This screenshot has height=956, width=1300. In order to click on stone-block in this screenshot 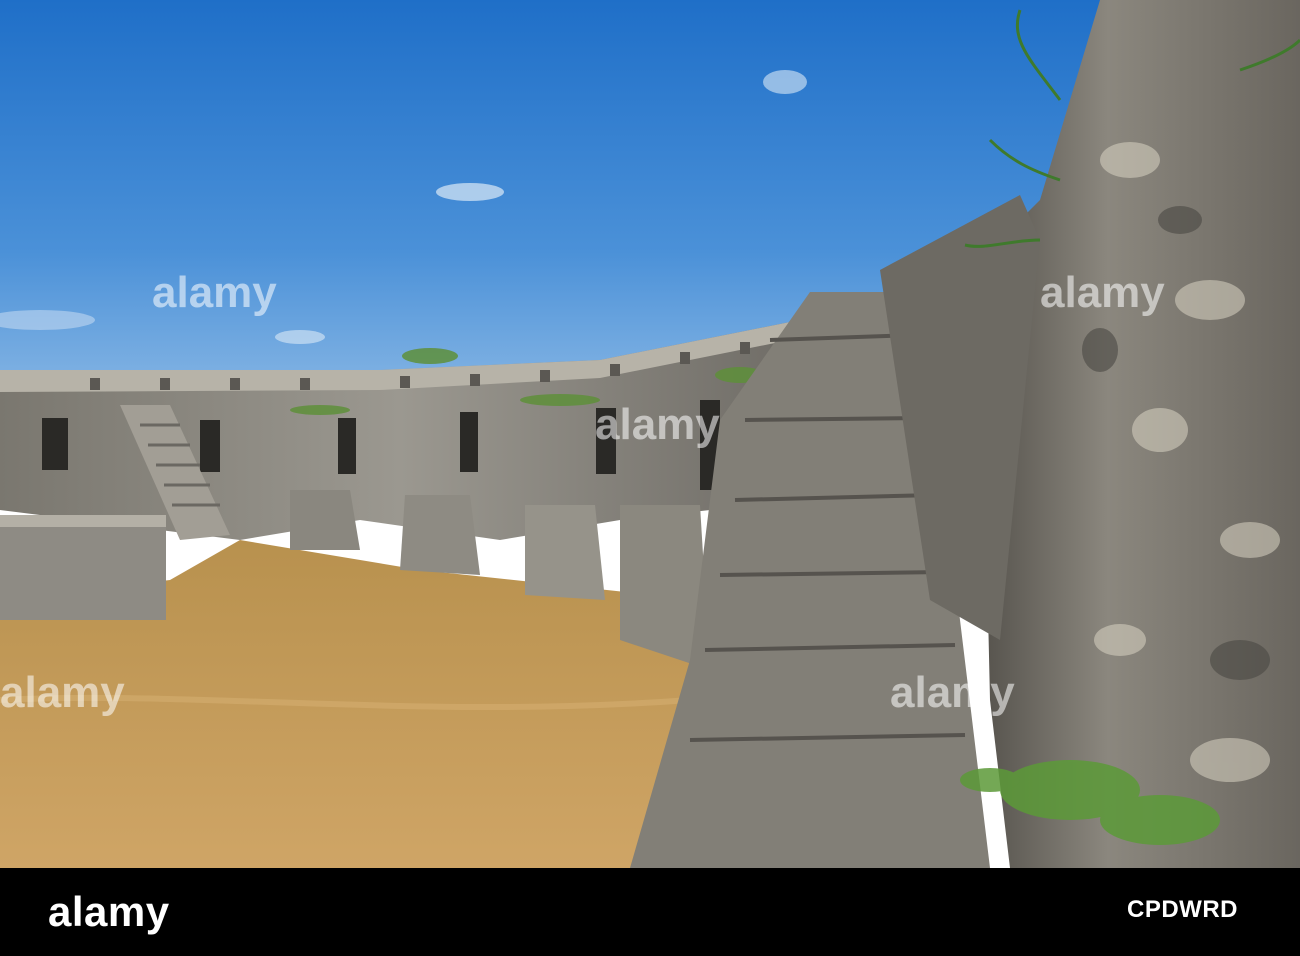, I will do `click(83, 567)`.